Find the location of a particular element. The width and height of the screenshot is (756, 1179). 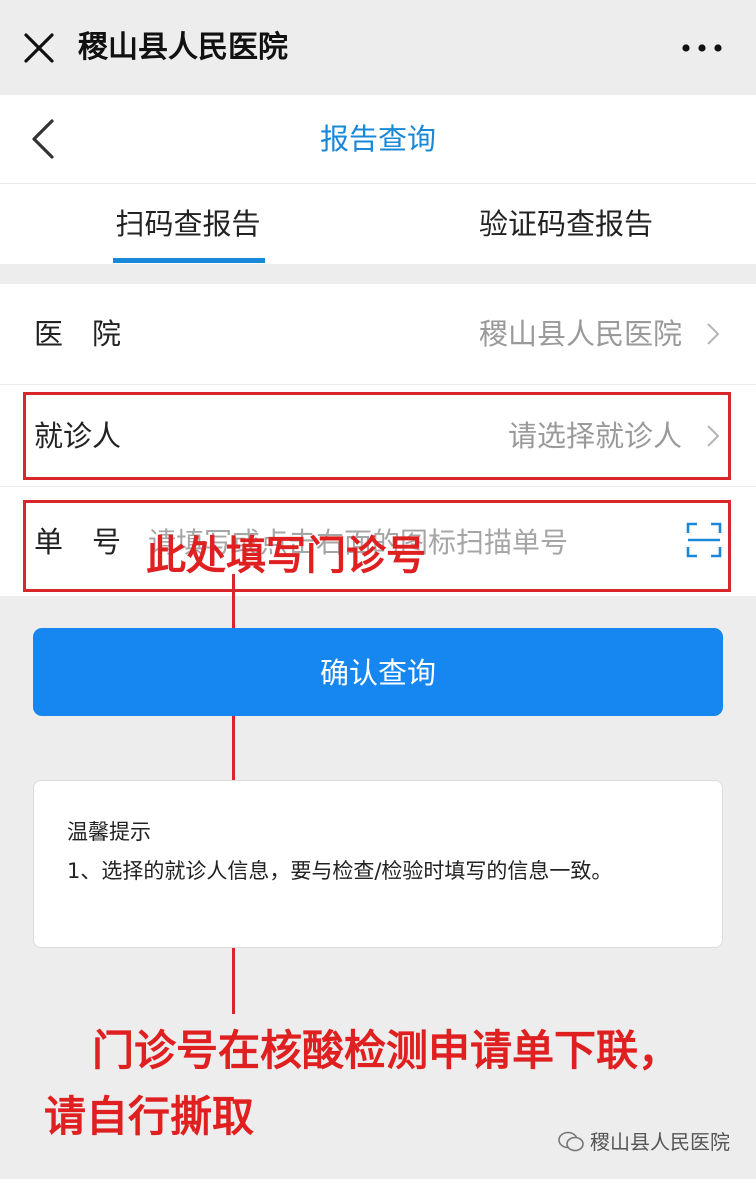

hospital-value: 稷山县人民医院 is located at coordinates (580, 334).